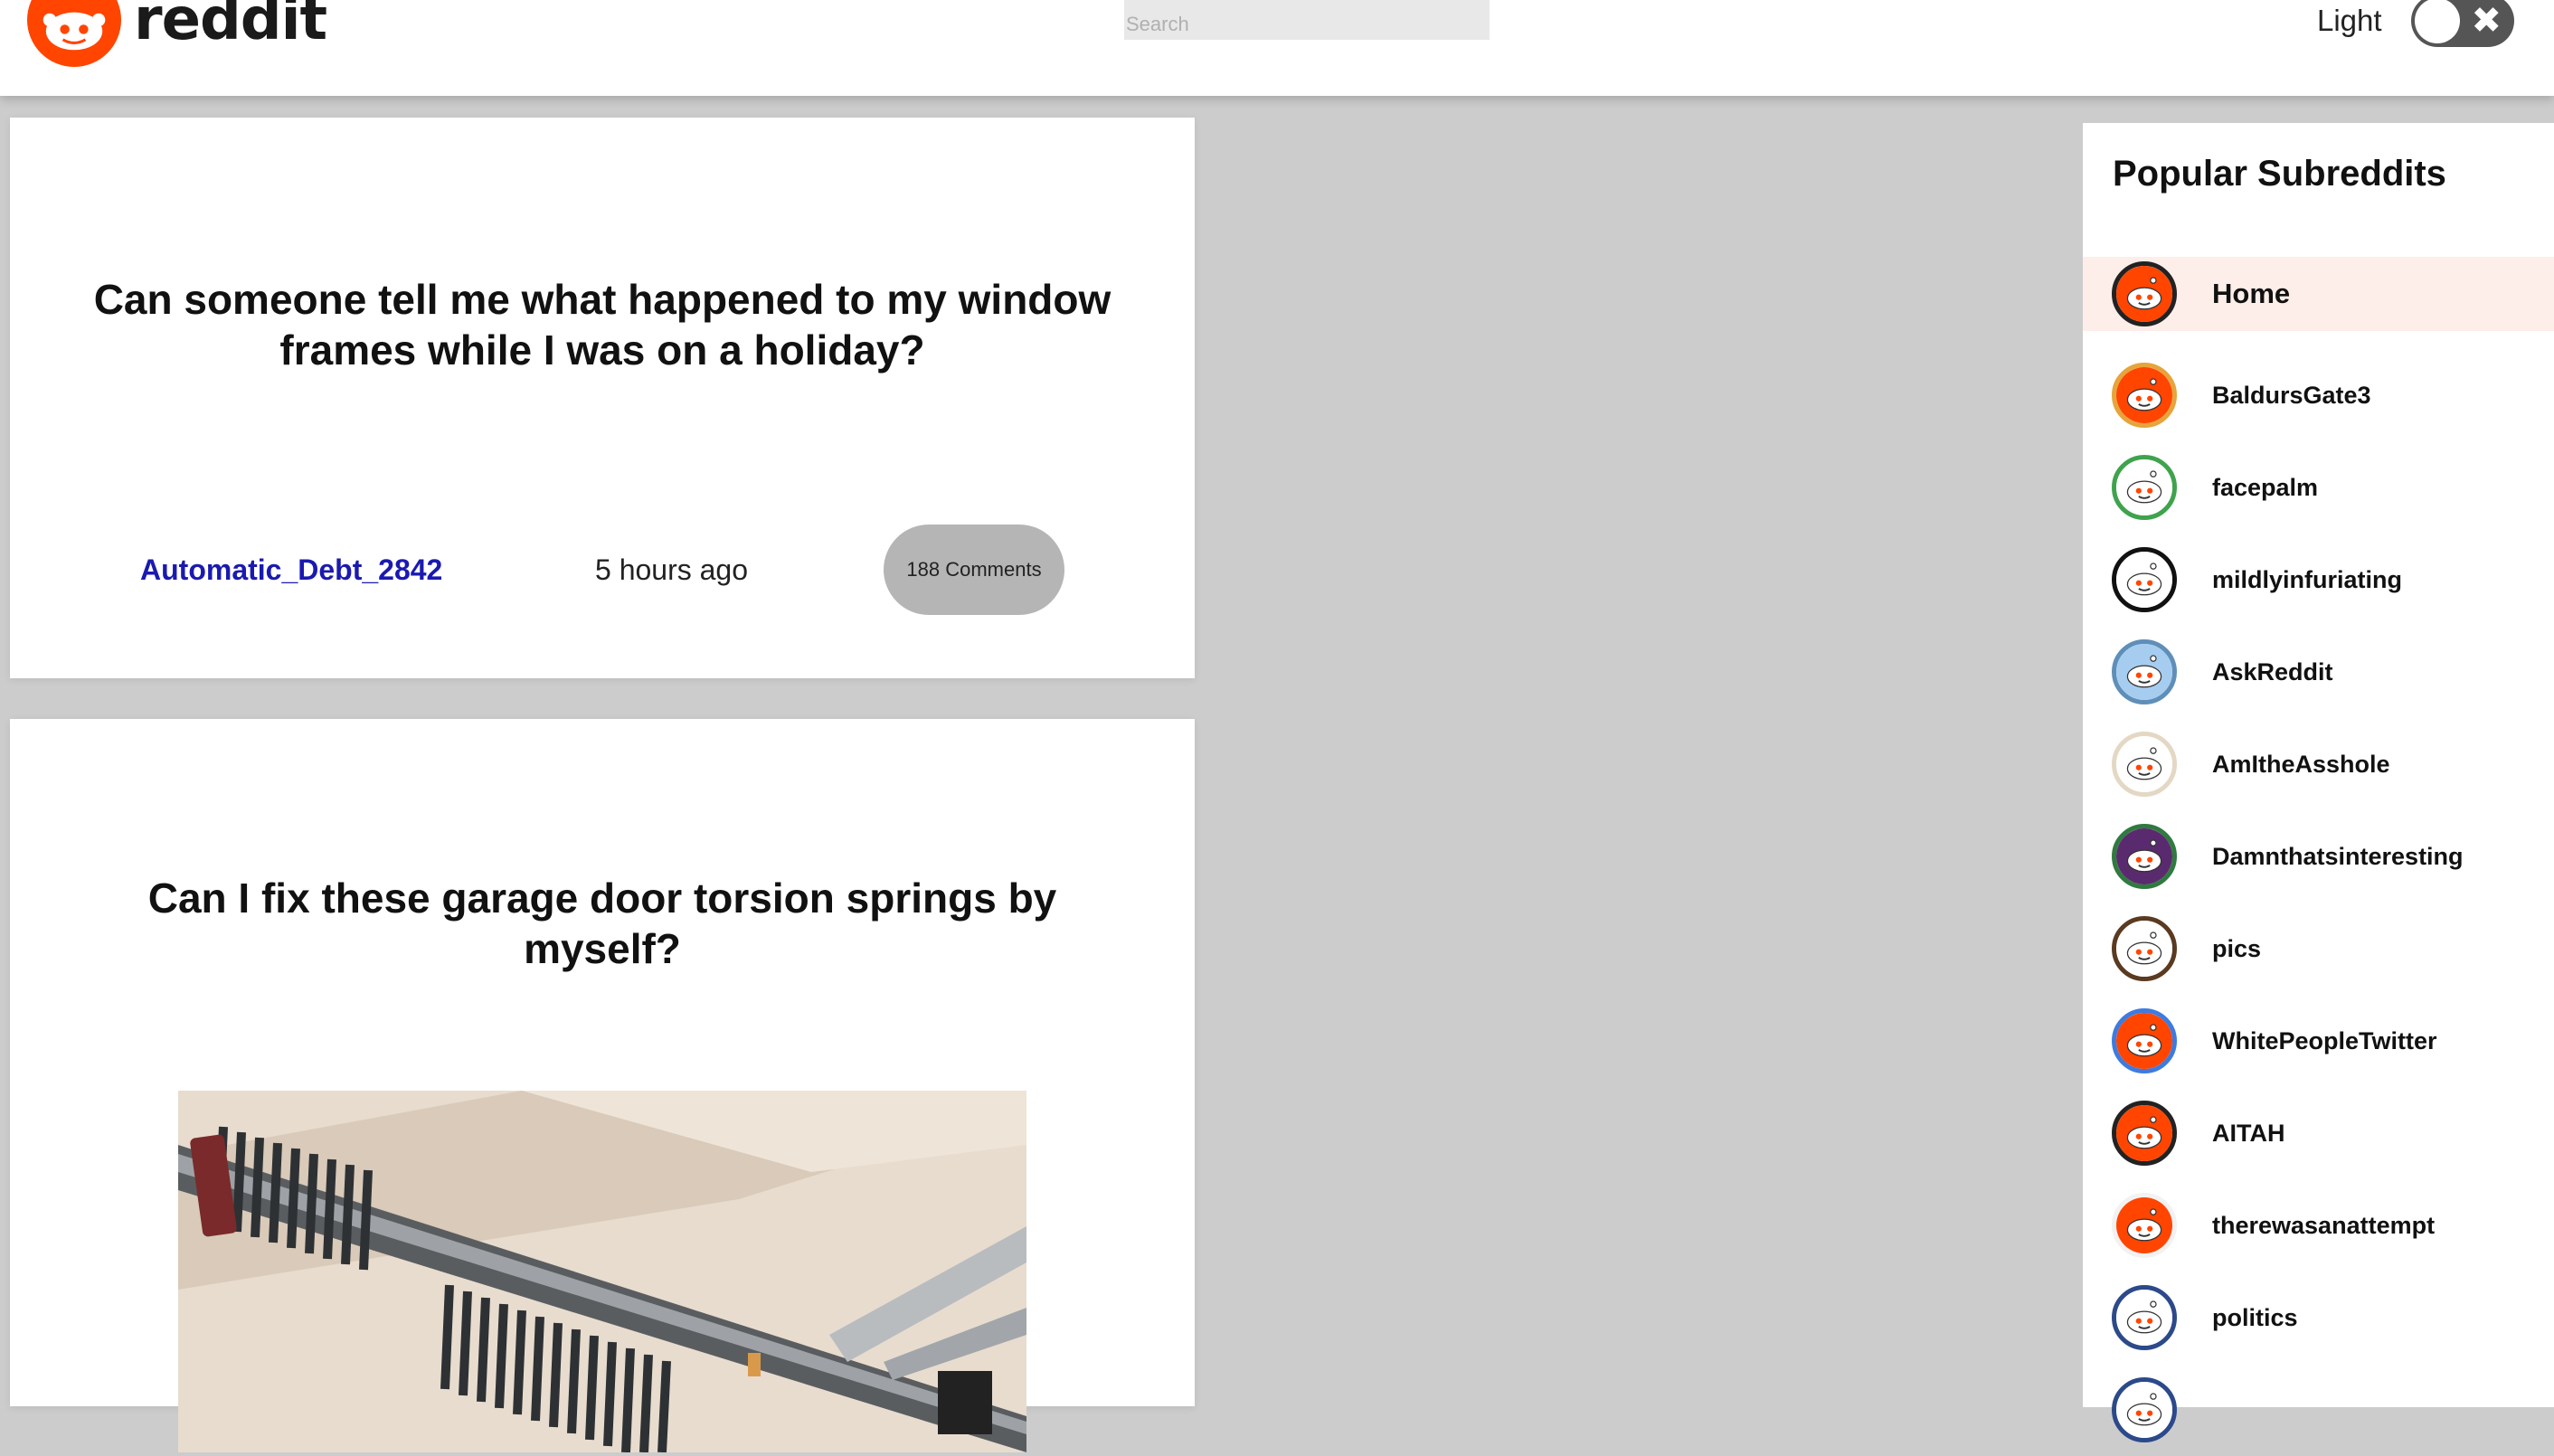 The height and width of the screenshot is (1456, 2554). I want to click on sidebar-item-therewasanattempt: therewasanattempt, so click(2318, 1225).